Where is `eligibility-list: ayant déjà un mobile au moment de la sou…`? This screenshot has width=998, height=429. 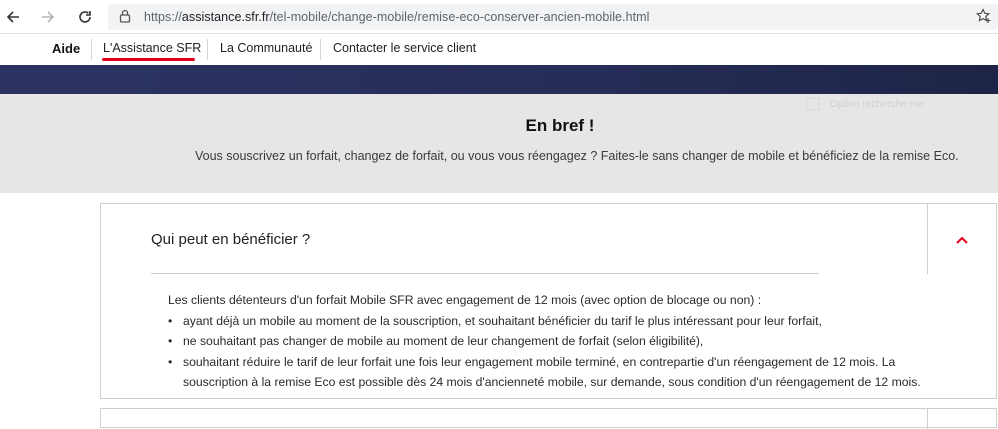 eligibility-list: ayant déjà un mobile au moment de la sou… is located at coordinates (548, 352).